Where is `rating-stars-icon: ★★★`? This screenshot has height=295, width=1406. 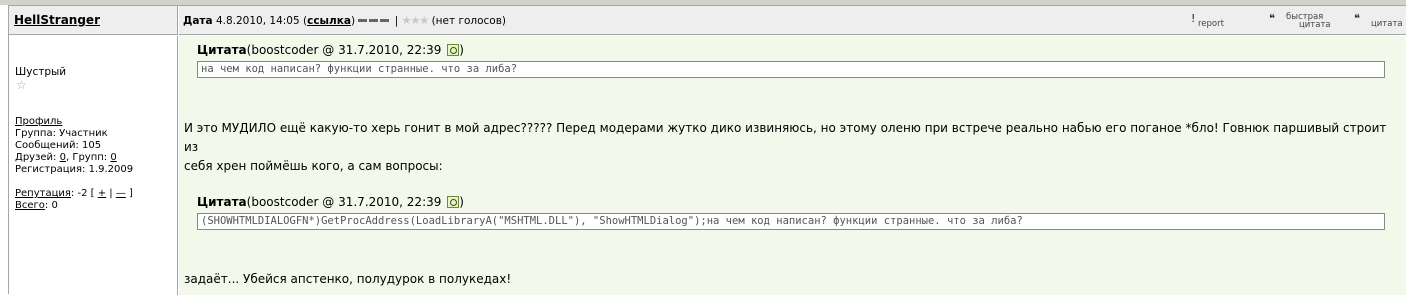 rating-stars-icon: ★★★ is located at coordinates (416, 20).